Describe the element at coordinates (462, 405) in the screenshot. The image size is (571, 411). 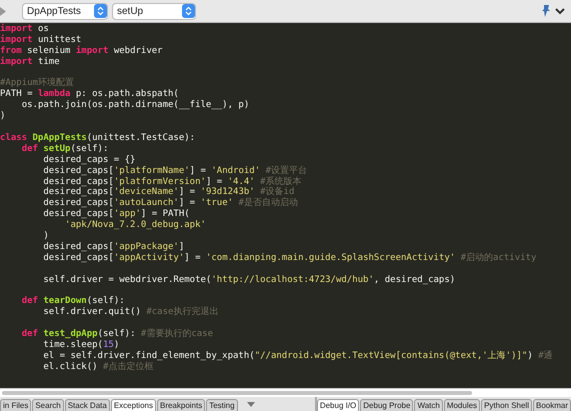
I see `panel-tab: Modules` at that location.